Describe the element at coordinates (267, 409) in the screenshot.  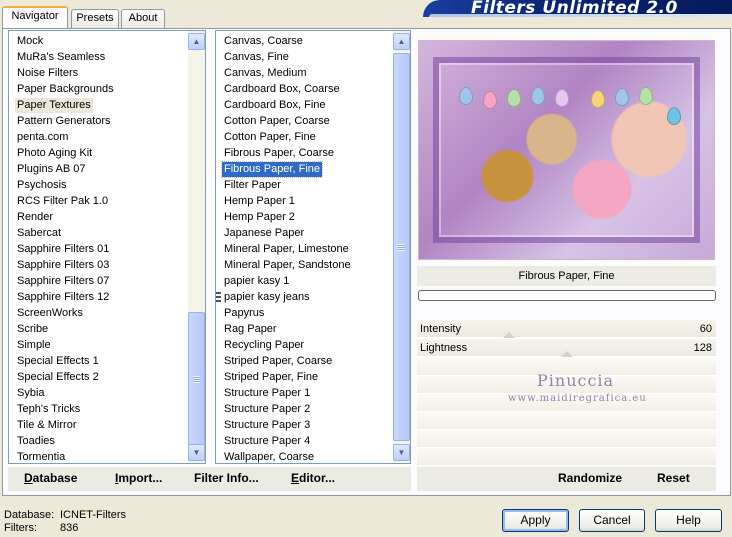
I see `item-label: Structure Paper 2` at that location.